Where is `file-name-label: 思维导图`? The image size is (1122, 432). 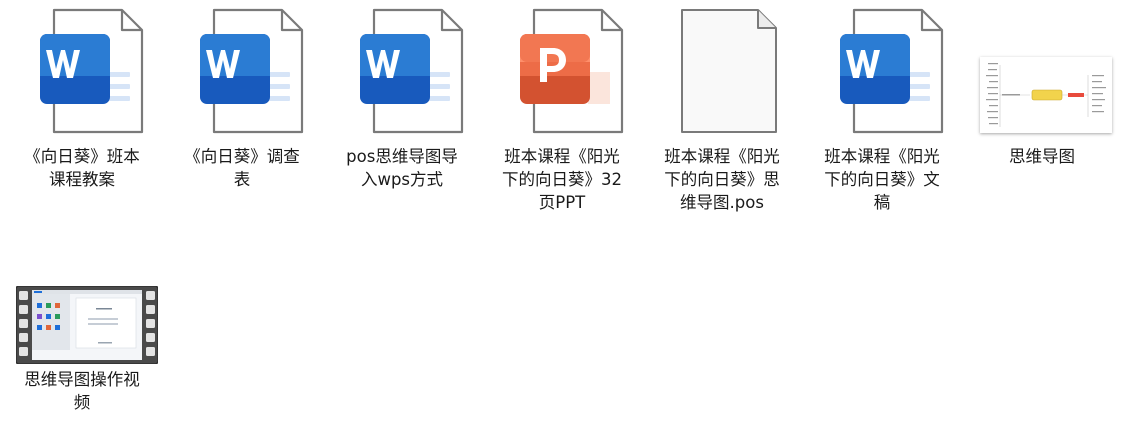
file-name-label: 思维导图 is located at coordinates (1042, 156).